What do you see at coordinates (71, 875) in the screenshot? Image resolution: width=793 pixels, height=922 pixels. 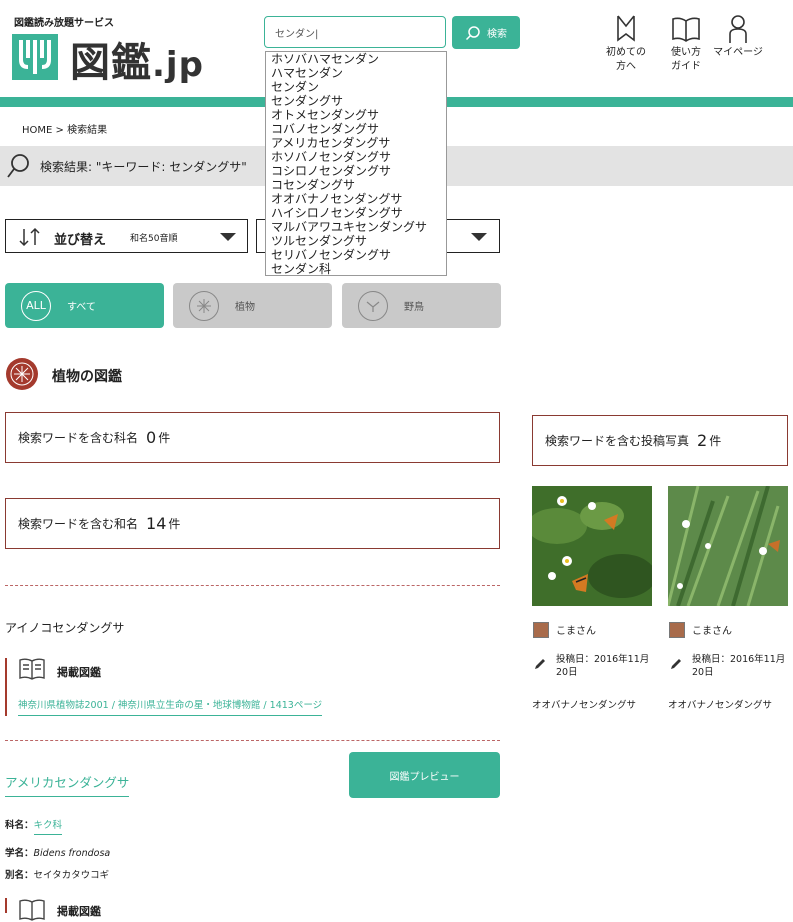 I see `alias-name: セイタカタウコギ` at bounding box center [71, 875].